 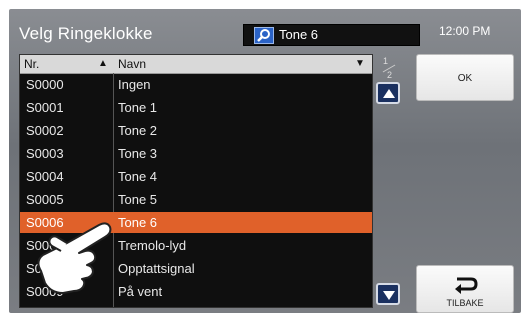 What do you see at coordinates (196, 107) in the screenshot?
I see `list-item: S0001 Tone 1` at bounding box center [196, 107].